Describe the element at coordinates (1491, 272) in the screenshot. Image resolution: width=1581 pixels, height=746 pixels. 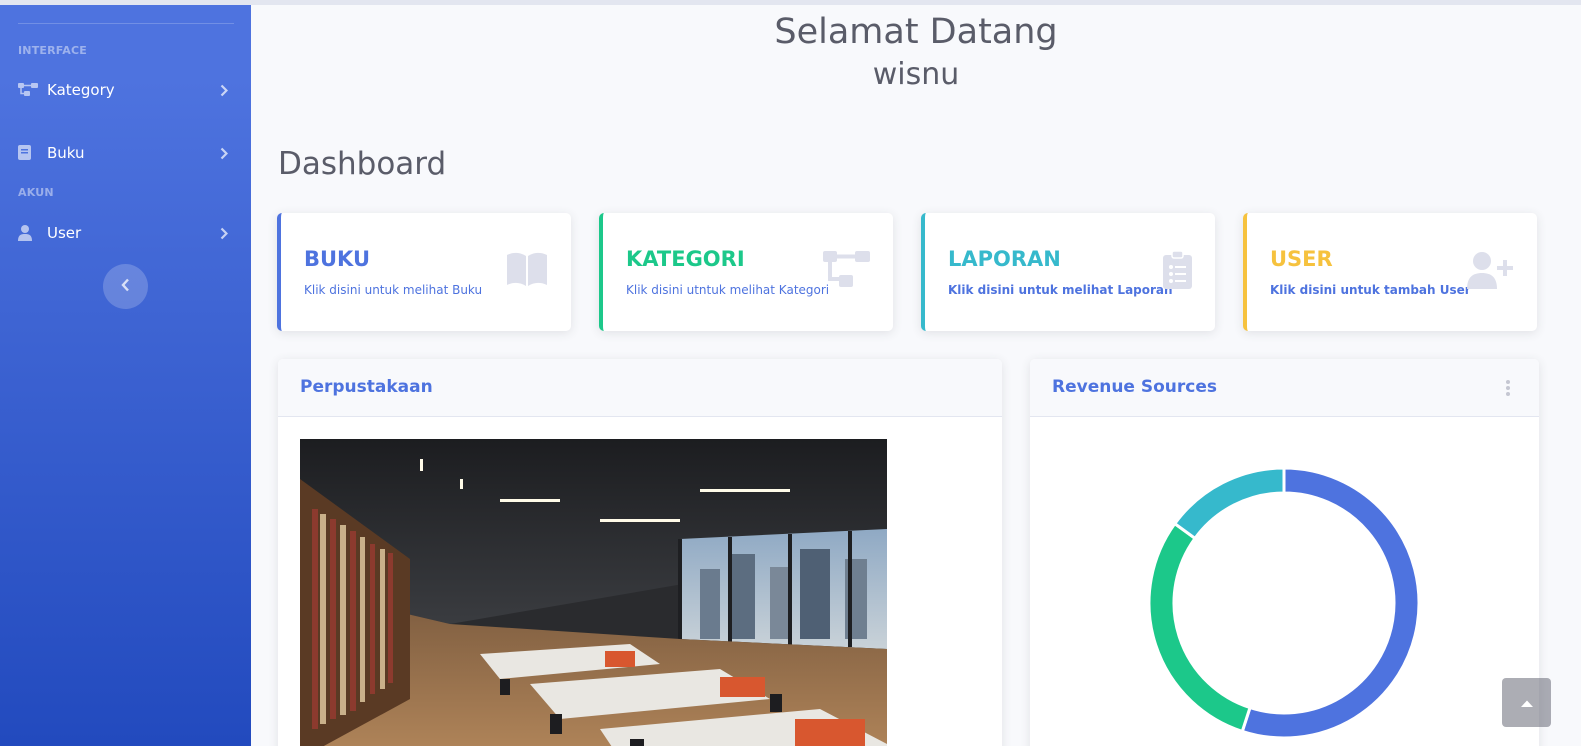
I see `user-plus-icon` at that location.